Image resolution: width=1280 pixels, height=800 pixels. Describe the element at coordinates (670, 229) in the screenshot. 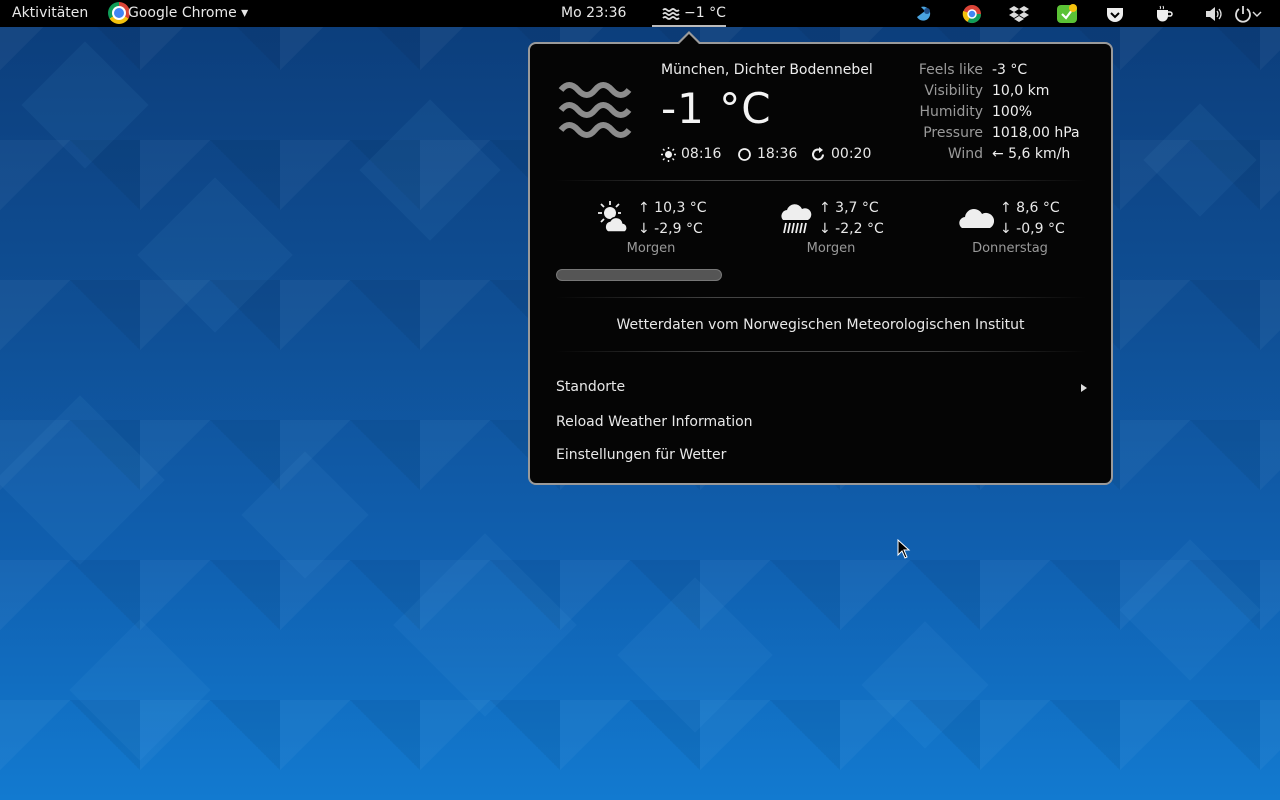

I see `forecast-low: ↓ -2,9 °C` at that location.